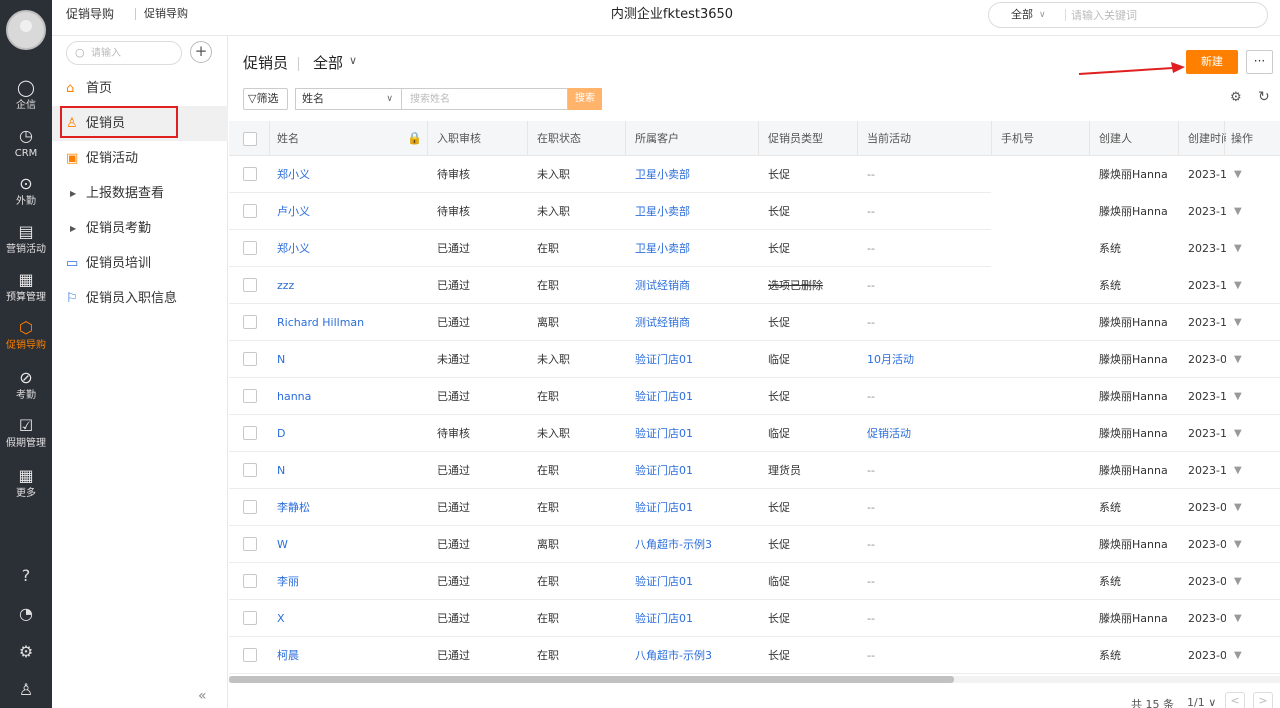 The image size is (1280, 708). Describe the element at coordinates (342, 544) in the screenshot. I see `table-cell: W` at that location.